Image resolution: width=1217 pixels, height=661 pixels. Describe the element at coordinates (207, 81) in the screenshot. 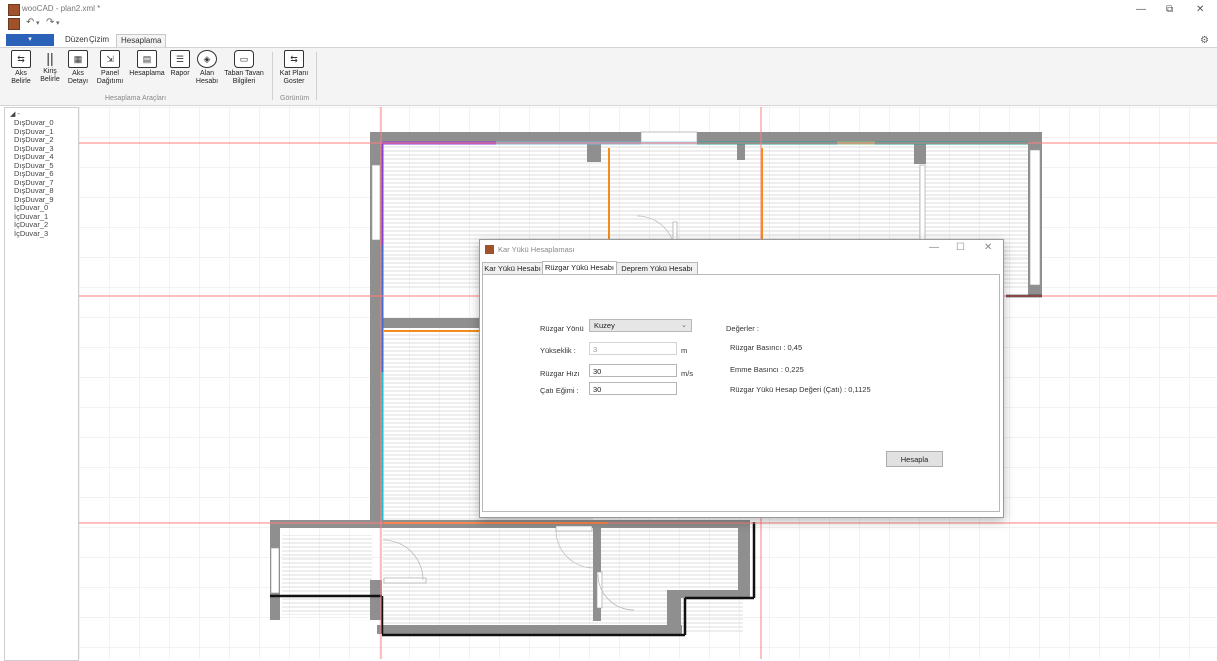

I see `alan-hesabi-label-2: Hesabı` at that location.